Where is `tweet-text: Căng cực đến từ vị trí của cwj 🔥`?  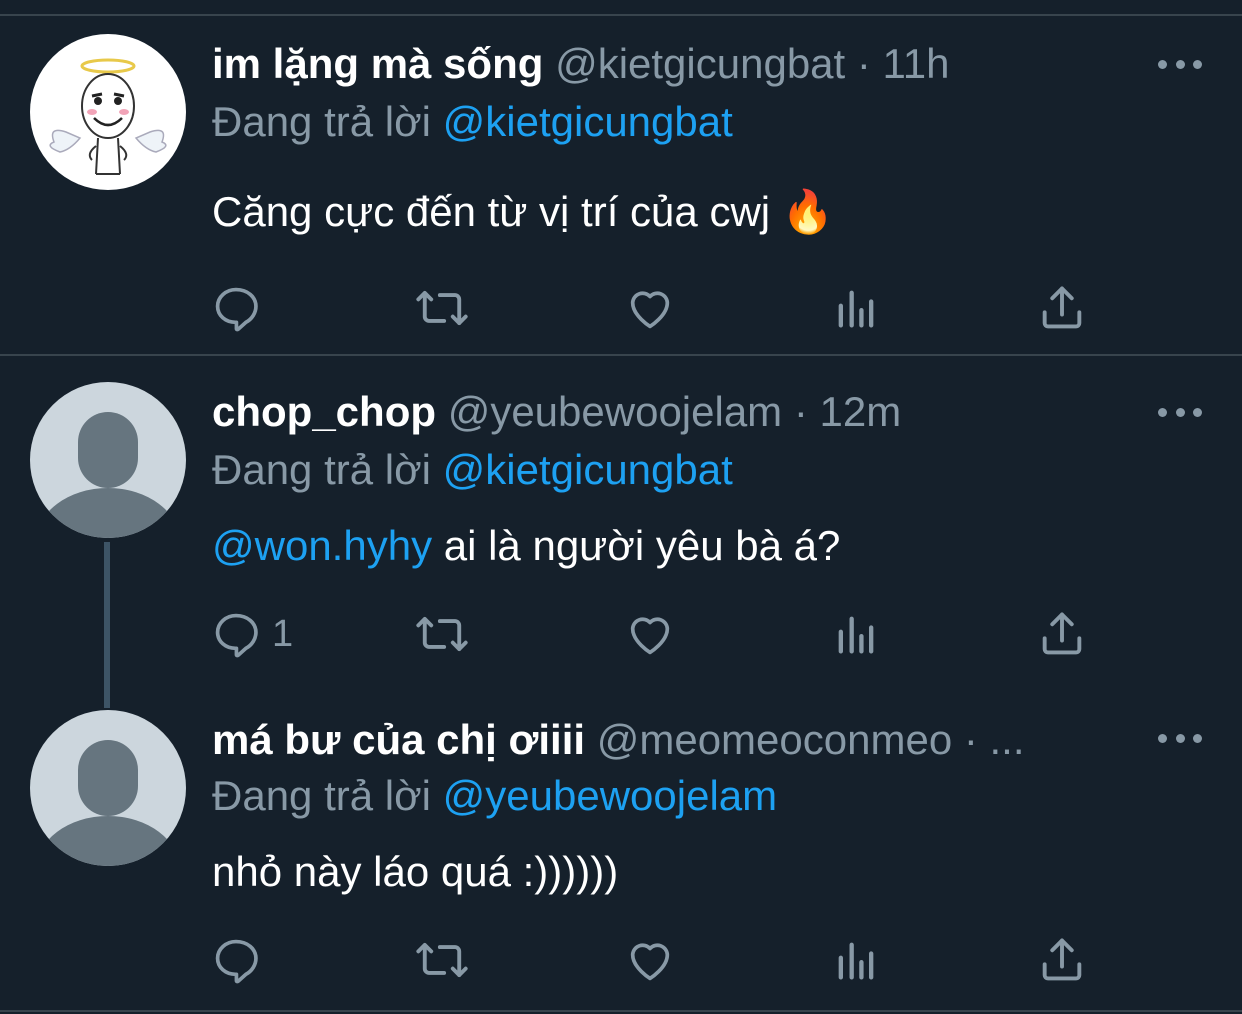
tweet-text: Căng cực đến từ vị trí của cwj 🔥 is located at coordinates (523, 212).